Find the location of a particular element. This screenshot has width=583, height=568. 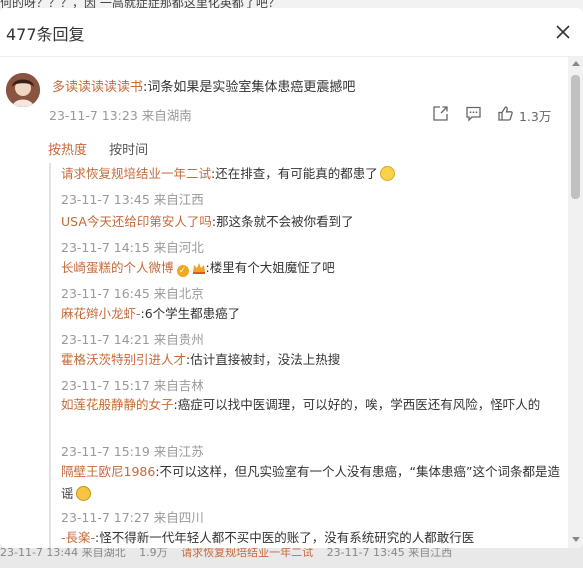

reply-item: 霍格沃茨特别引进人才:估计直接被封，没法上热搜 is located at coordinates (311, 360).